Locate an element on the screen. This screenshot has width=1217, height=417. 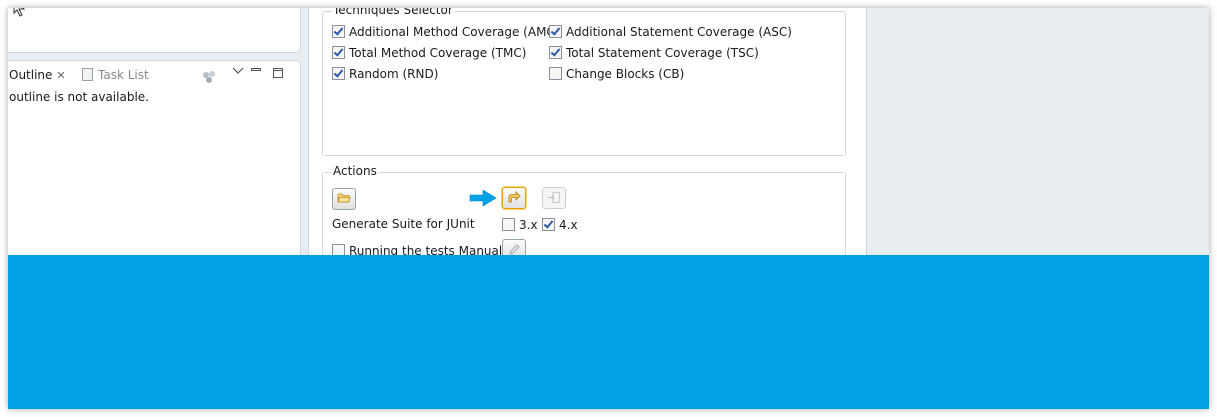
generate-button is located at coordinates (514, 198).